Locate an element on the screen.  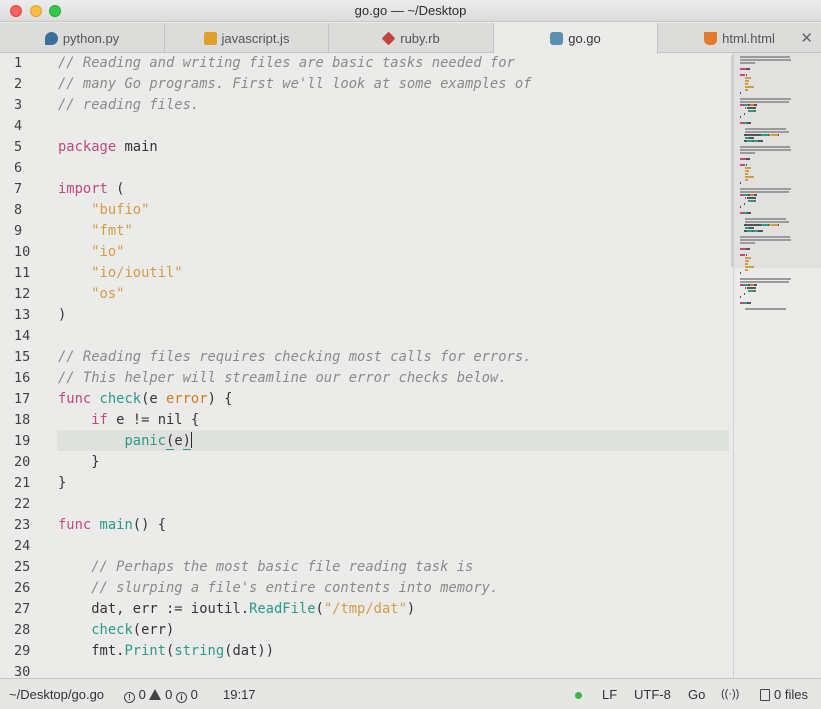
html-icon is located at coordinates (711, 38).